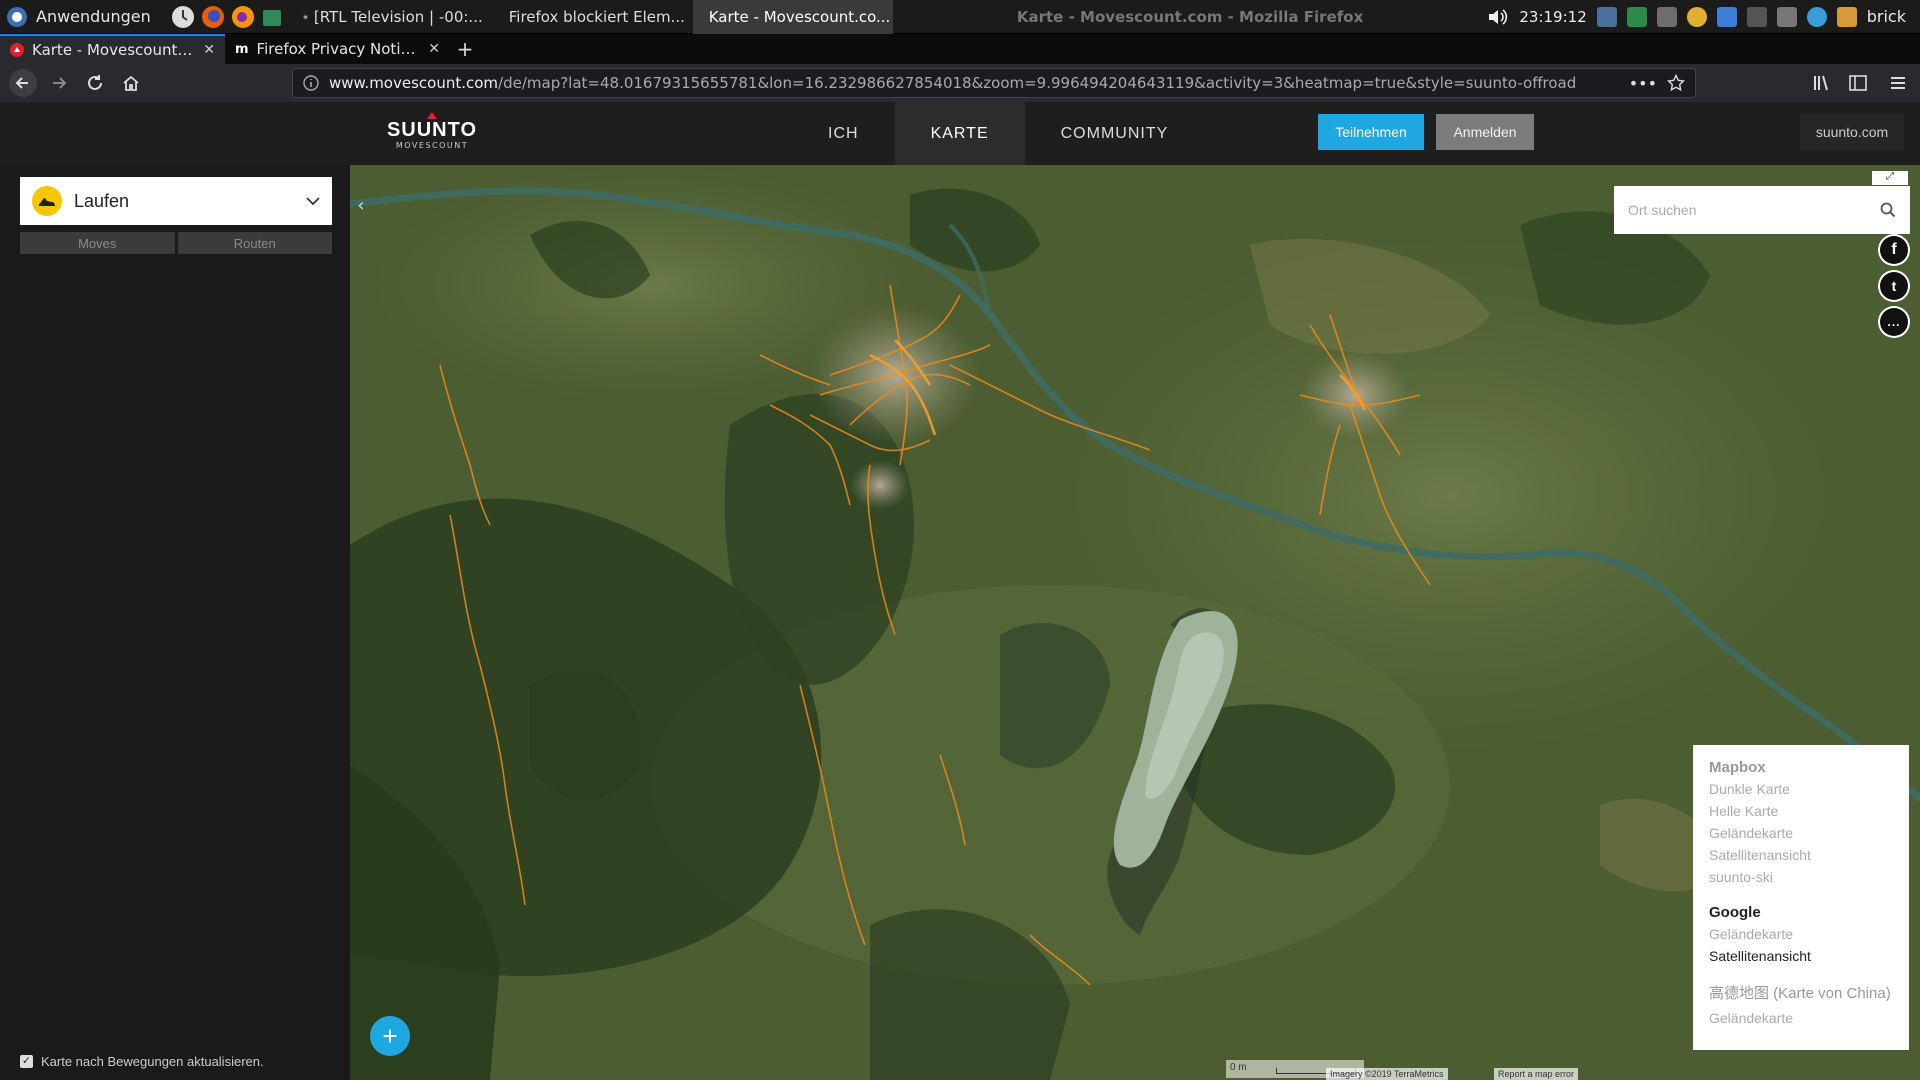 Image resolution: width=1920 pixels, height=1080 pixels. I want to click on fullscreen-icon: ⤢, so click(1890, 176).